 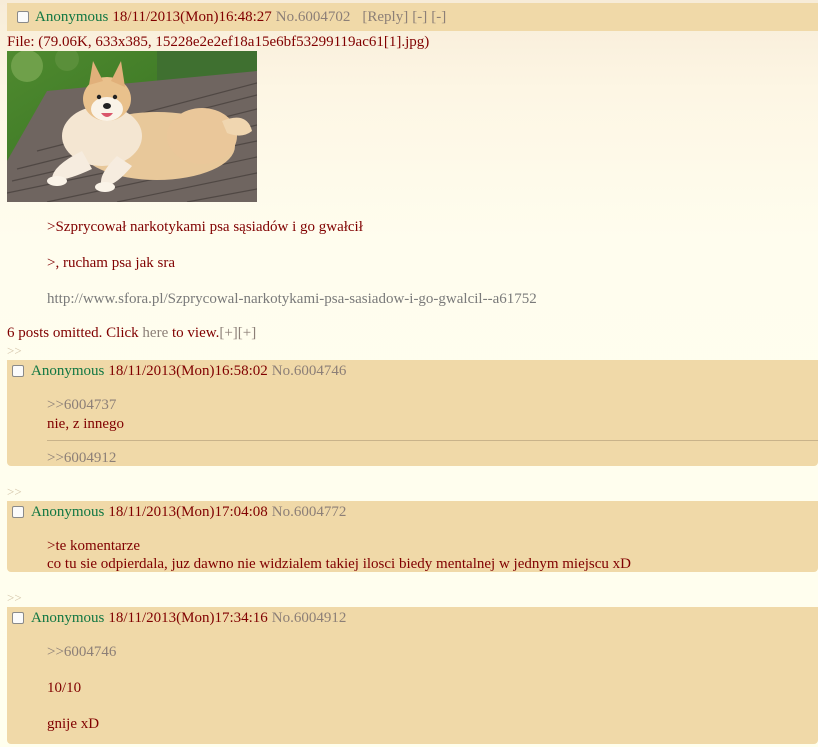 I want to click on quote-link: >>6004746, so click(x=81, y=652).